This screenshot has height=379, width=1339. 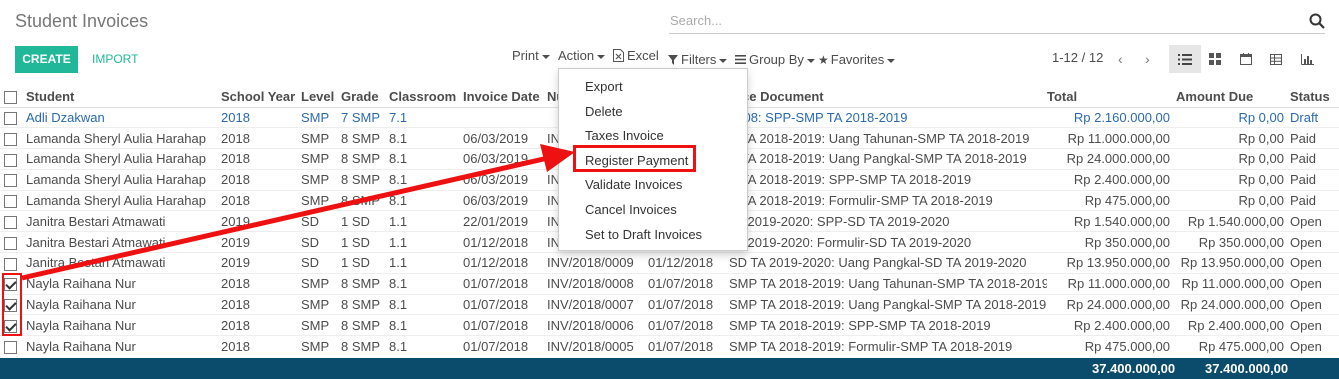 I want to click on column-header-level: Level, so click(x=321, y=97).